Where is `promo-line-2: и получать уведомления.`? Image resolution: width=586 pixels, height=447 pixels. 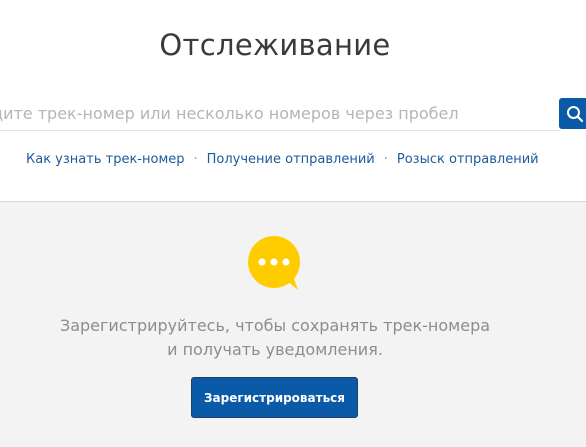
promo-line-2: и получать уведомления. is located at coordinates (275, 349).